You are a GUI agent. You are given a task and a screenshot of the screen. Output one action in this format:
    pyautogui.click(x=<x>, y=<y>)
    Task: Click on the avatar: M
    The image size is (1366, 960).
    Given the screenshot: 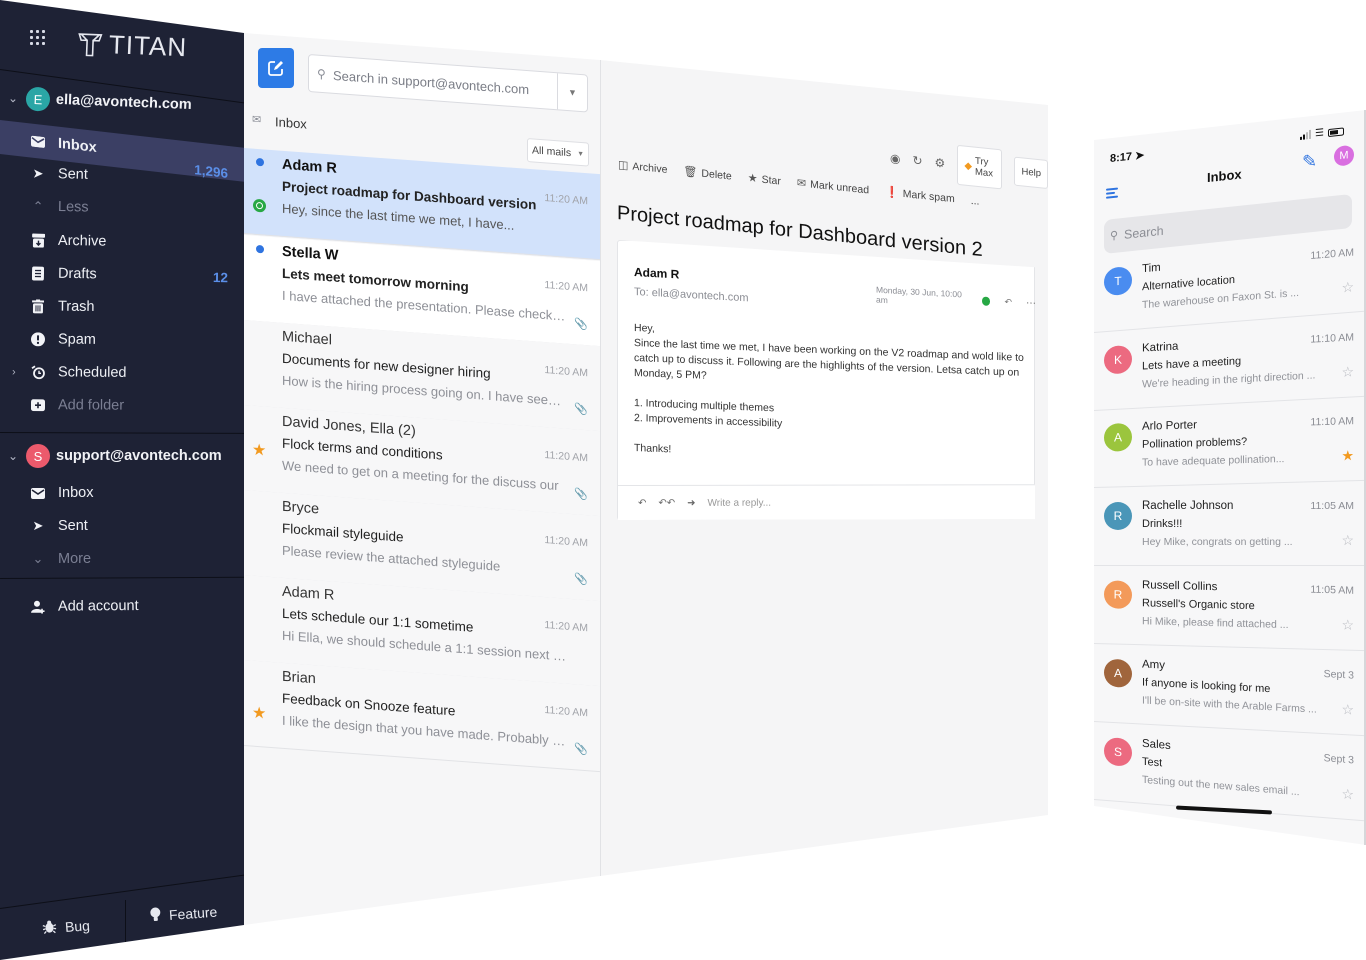 What is the action you would take?
    pyautogui.click(x=1344, y=155)
    